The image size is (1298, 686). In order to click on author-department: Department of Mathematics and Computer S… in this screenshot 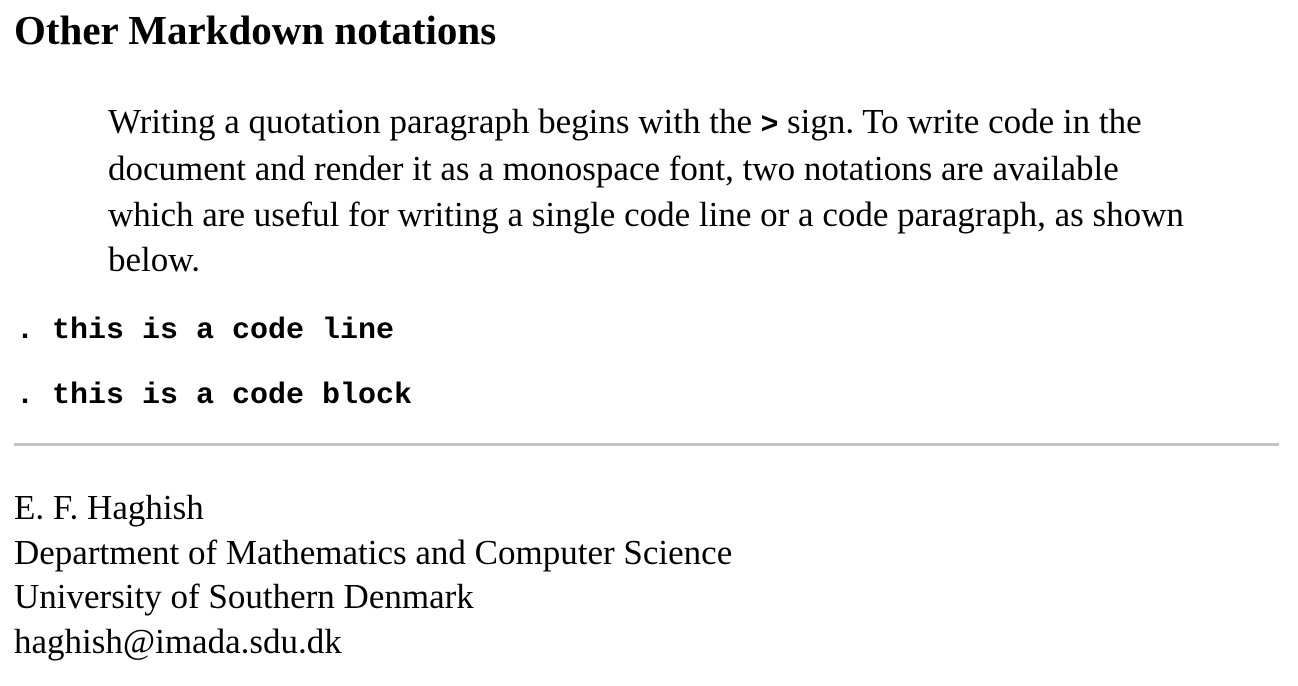, I will do `click(373, 552)`.